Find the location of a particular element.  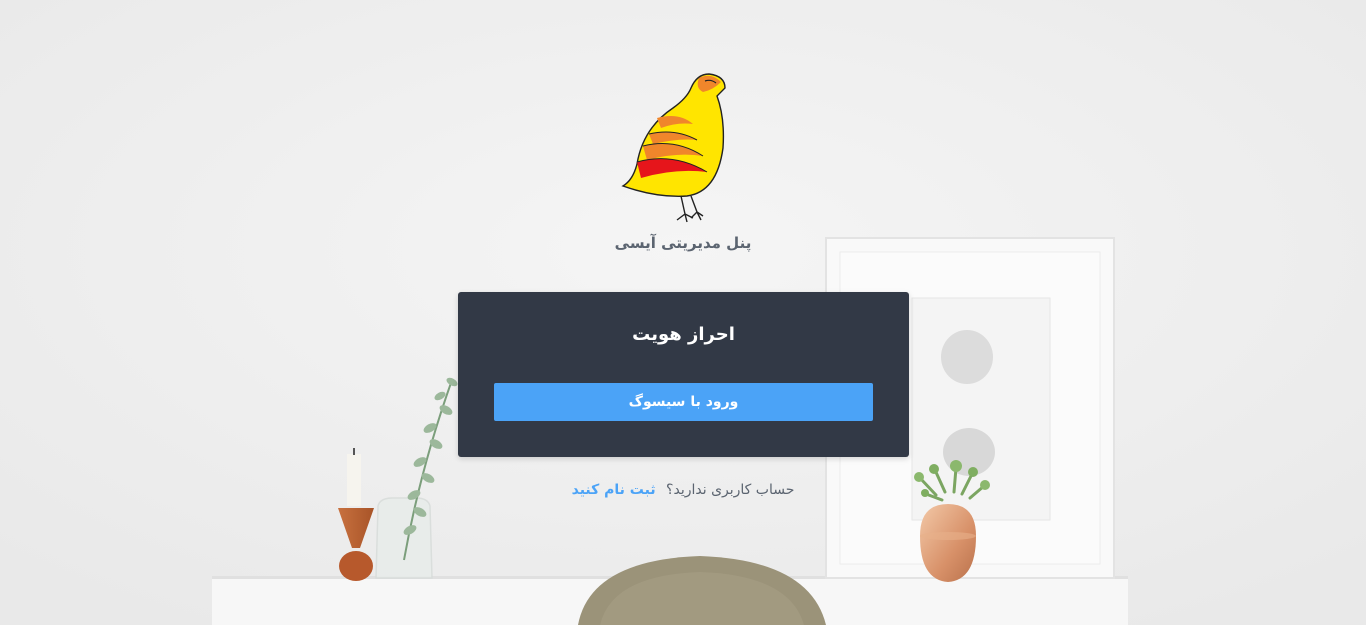

app-title: پنل مدیریتی آیسی is located at coordinates (683, 243).